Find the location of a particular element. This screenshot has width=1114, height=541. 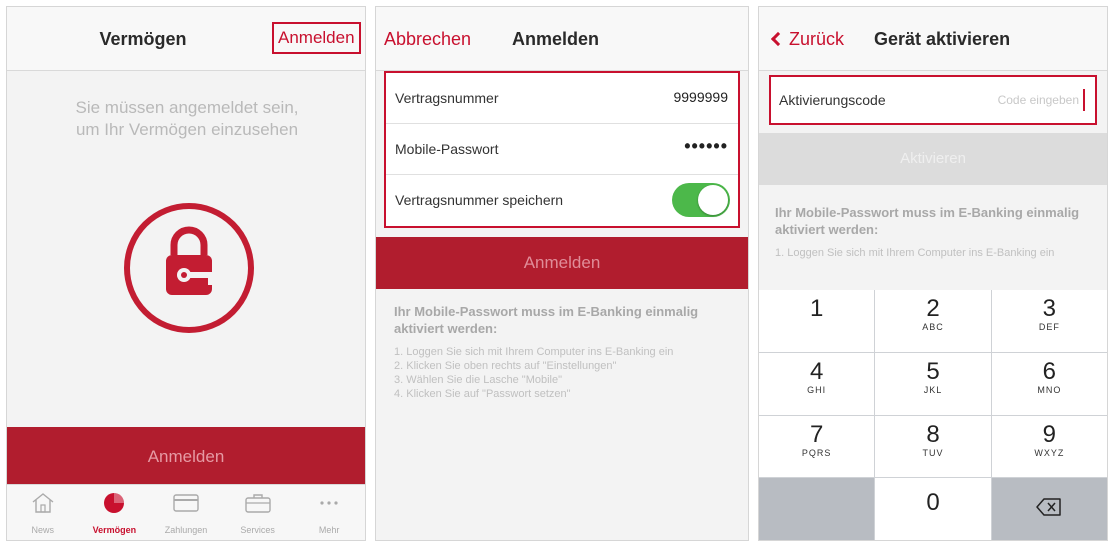

instruction-step: 4. Klicken Sie auf "Passwort setzen" is located at coordinates (482, 394).